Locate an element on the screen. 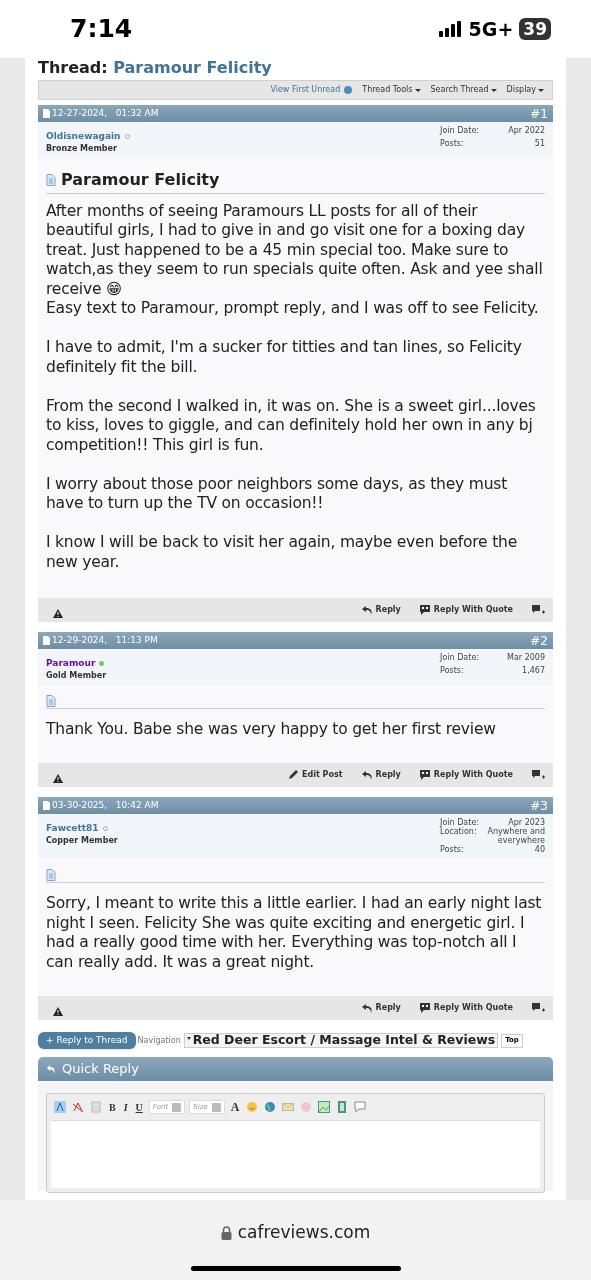 Image resolution: width=591 pixels, height=1280 pixels. info-value: 51 is located at coordinates (539, 145).